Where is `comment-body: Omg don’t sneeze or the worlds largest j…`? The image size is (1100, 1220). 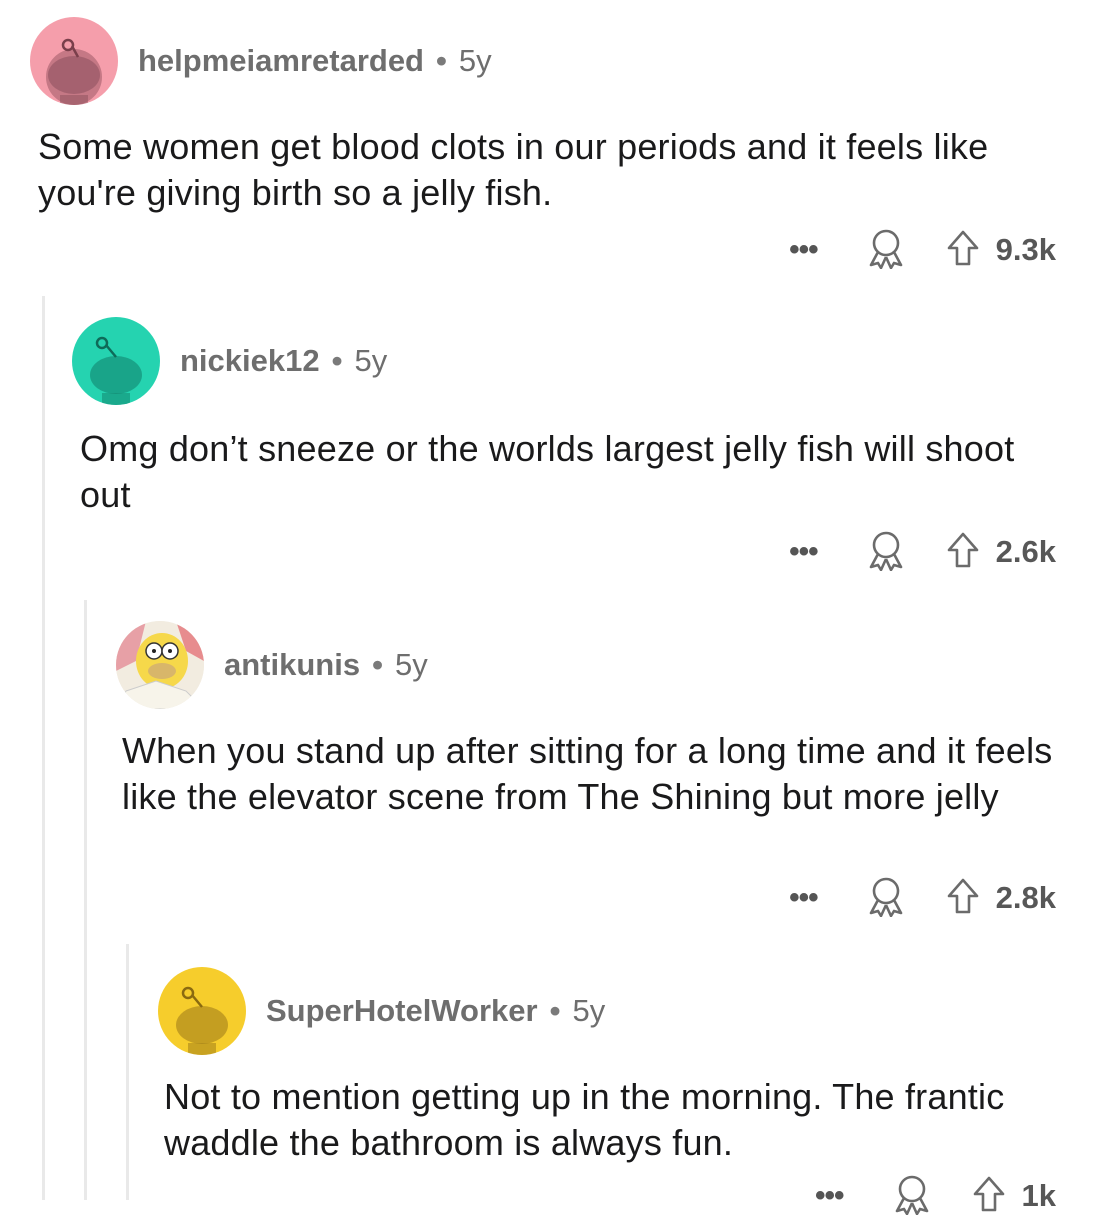
comment-body: Omg don’t sneeze or the worlds largest j… is located at coordinates (547, 471).